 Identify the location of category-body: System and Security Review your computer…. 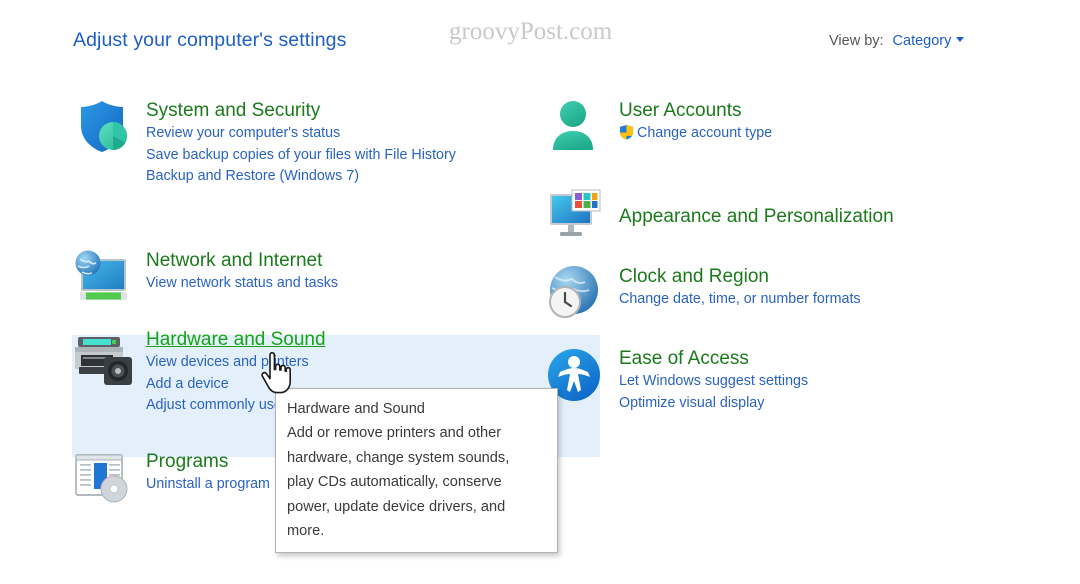
(344, 142).